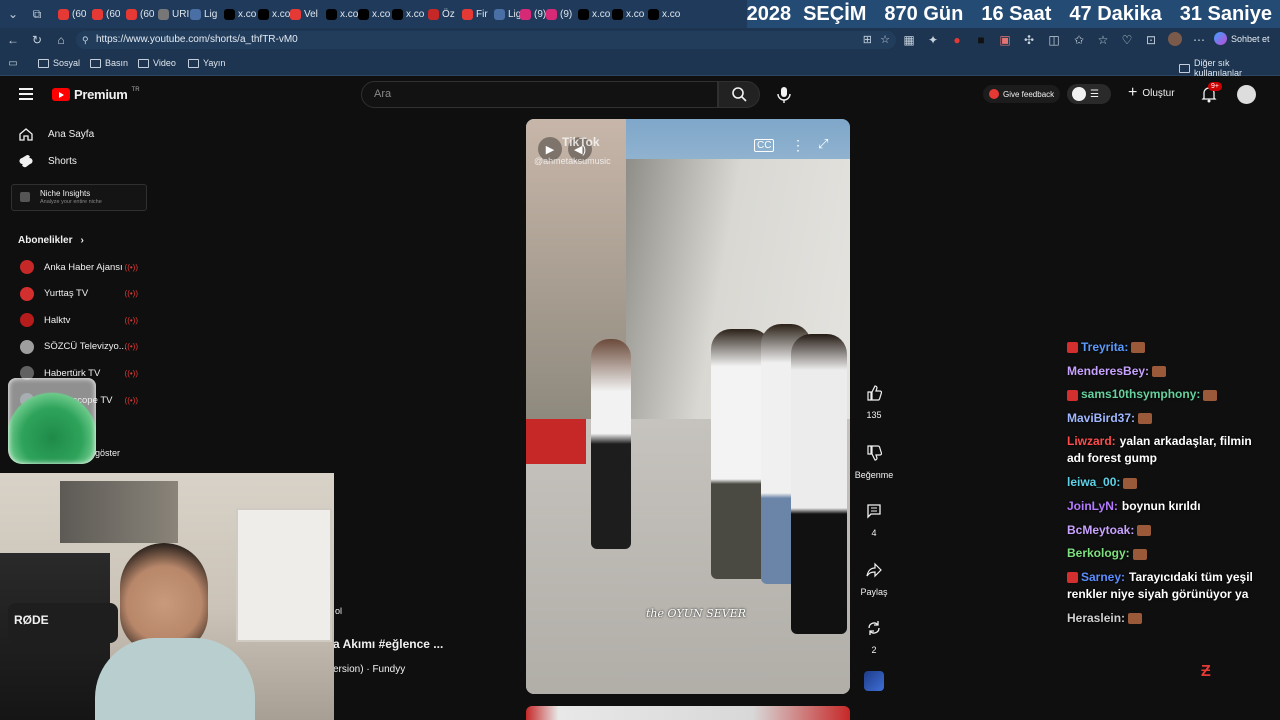 The image size is (1280, 720). Describe the element at coordinates (81, 267) in the screenshot. I see `subscription-channel: Anka Haber Ajansı ((•))` at that location.